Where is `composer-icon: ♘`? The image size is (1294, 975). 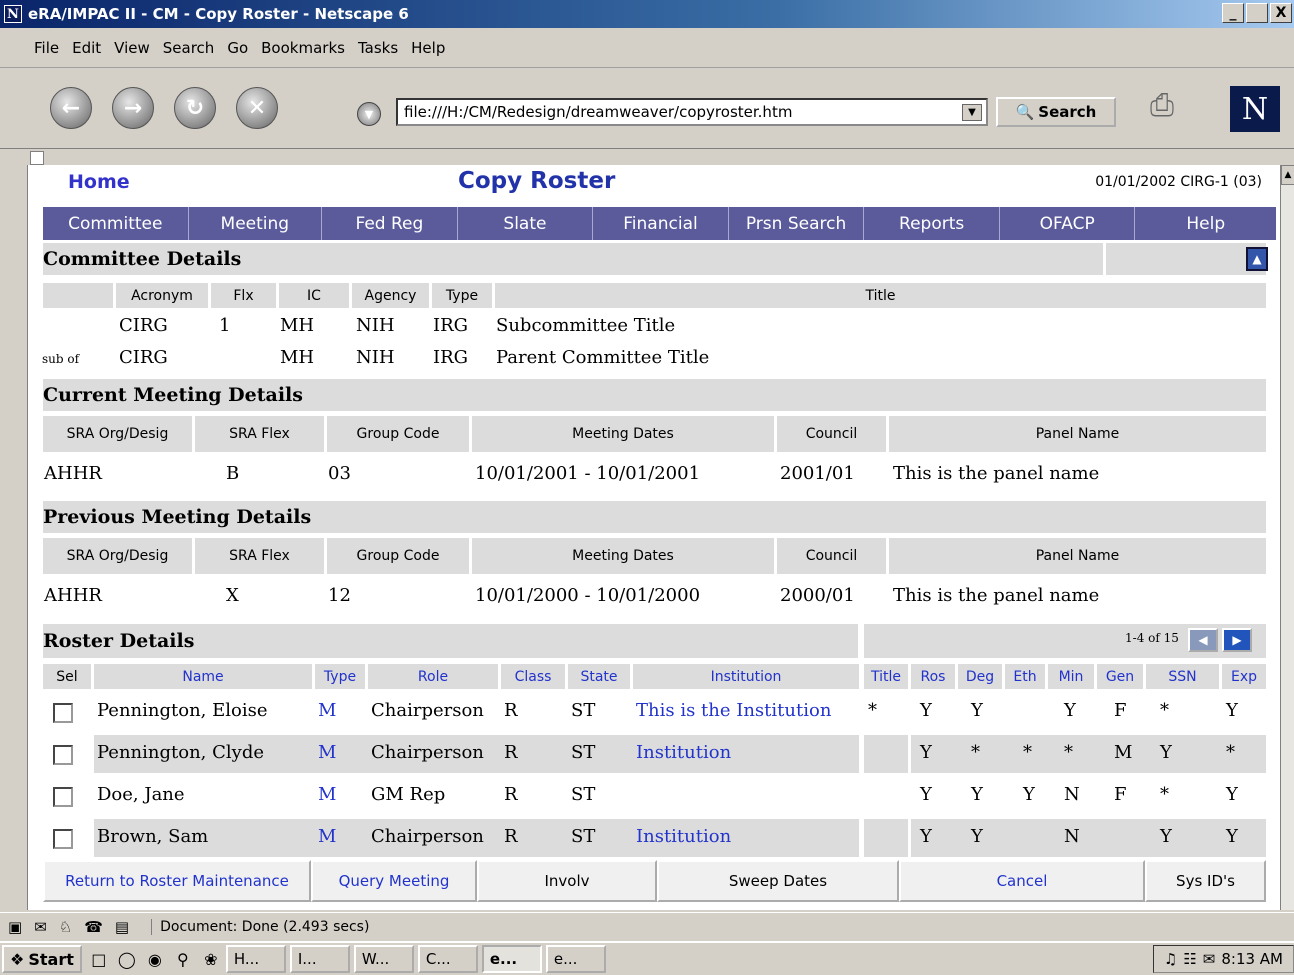 composer-icon: ♘ is located at coordinates (65, 927).